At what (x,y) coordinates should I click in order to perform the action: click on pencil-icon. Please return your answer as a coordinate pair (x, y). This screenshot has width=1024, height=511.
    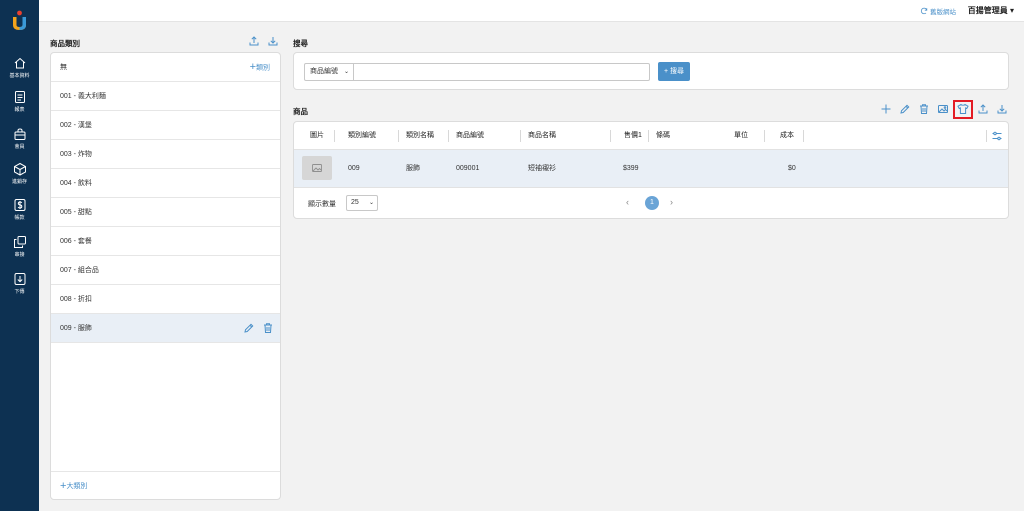
    Looking at the image, I should click on (249, 328).